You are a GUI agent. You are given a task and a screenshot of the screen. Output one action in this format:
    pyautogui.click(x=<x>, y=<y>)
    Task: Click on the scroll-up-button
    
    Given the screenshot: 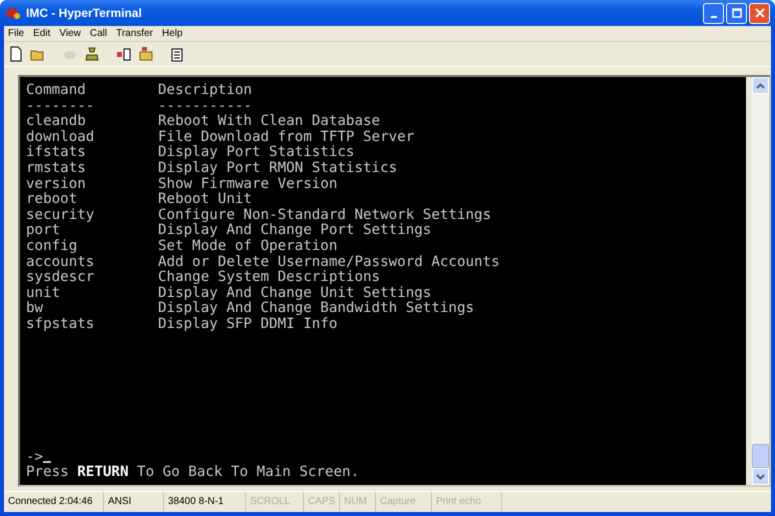 What is the action you would take?
    pyautogui.click(x=760, y=85)
    